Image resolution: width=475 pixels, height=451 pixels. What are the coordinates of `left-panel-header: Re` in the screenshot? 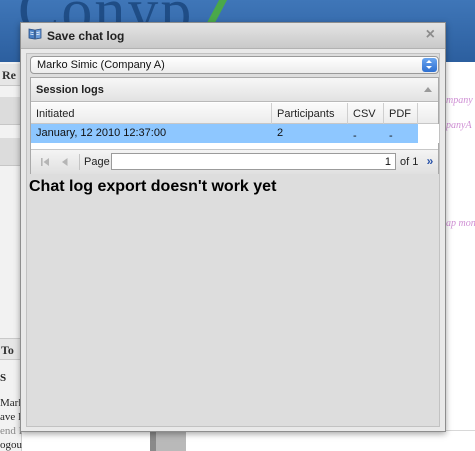 It's located at (11, 75).